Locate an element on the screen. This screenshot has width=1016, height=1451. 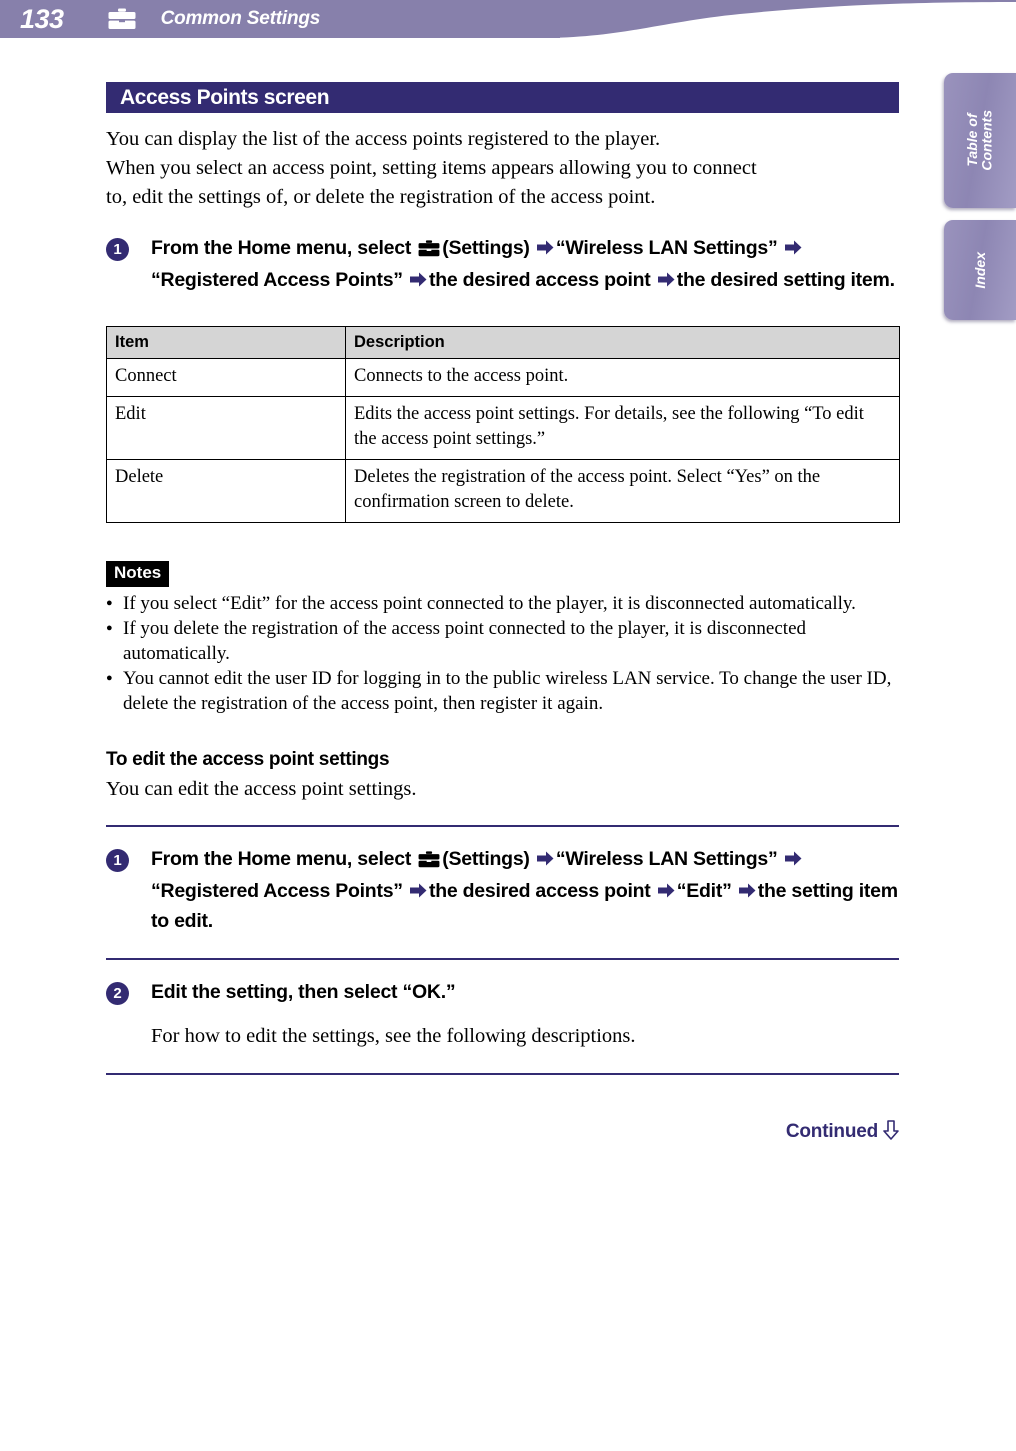
page-title: Access Points screen is located at coordinates (225, 97).